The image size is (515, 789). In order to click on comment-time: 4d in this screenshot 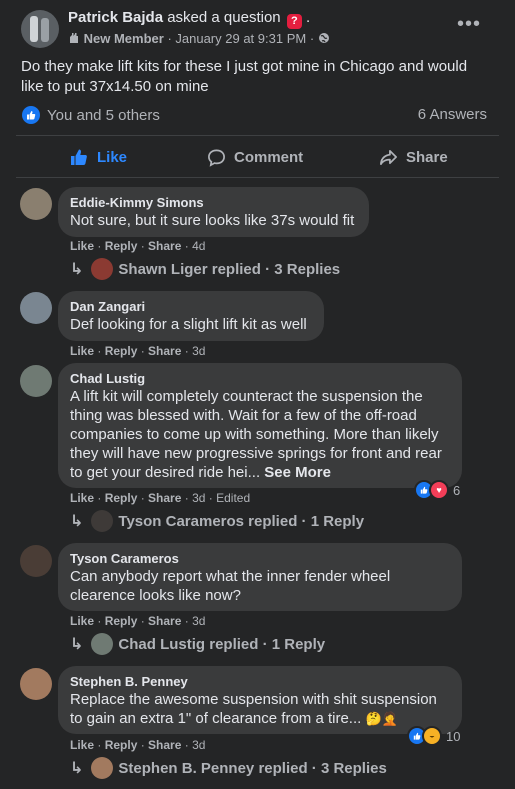, I will do `click(198, 246)`.